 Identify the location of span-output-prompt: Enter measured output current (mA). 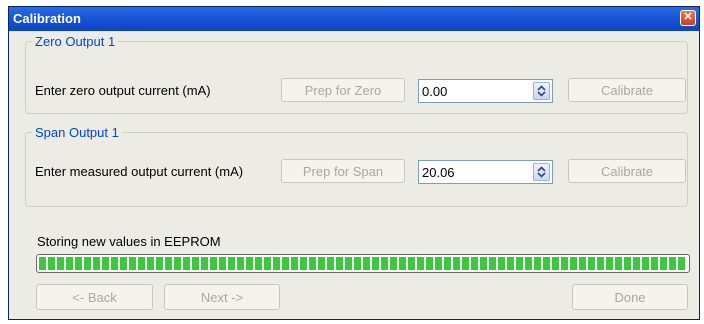
(139, 171).